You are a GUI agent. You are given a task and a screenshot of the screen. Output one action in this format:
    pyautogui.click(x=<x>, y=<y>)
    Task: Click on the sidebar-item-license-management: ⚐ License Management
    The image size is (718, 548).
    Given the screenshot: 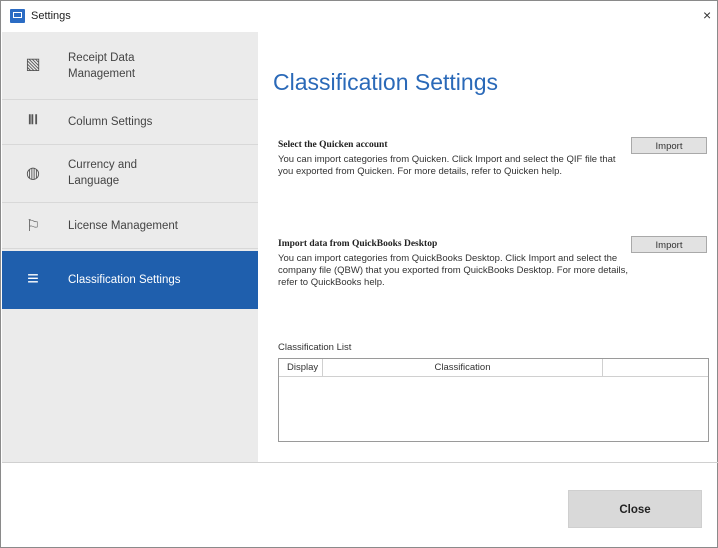 What is the action you would take?
    pyautogui.click(x=130, y=226)
    